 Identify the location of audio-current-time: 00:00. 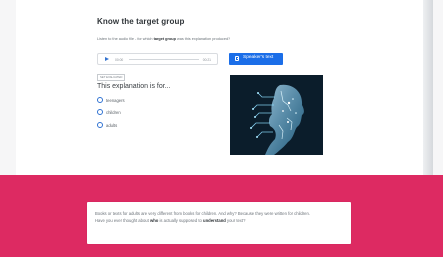
(119, 60).